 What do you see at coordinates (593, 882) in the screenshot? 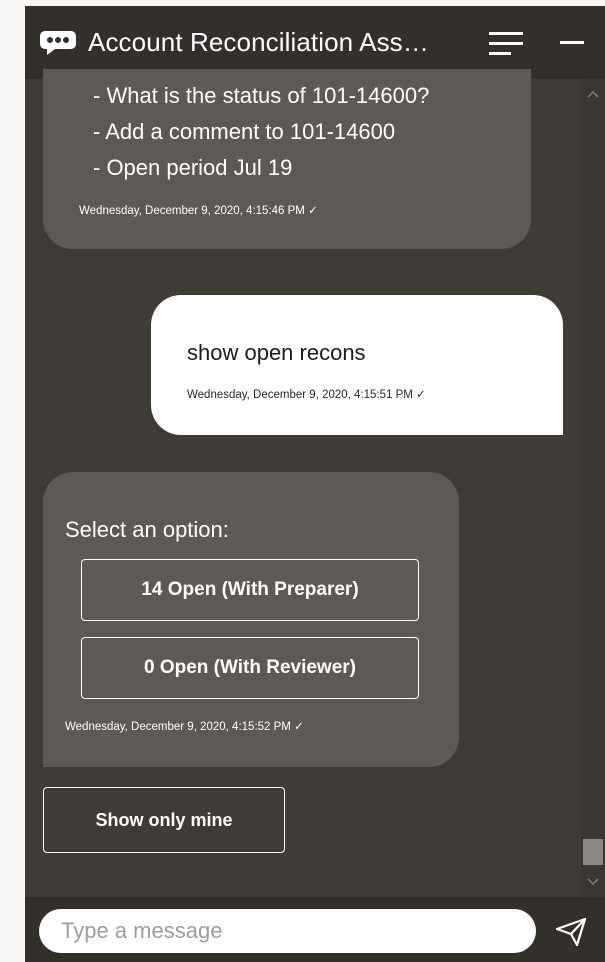
I see `scroll-down-icon` at bounding box center [593, 882].